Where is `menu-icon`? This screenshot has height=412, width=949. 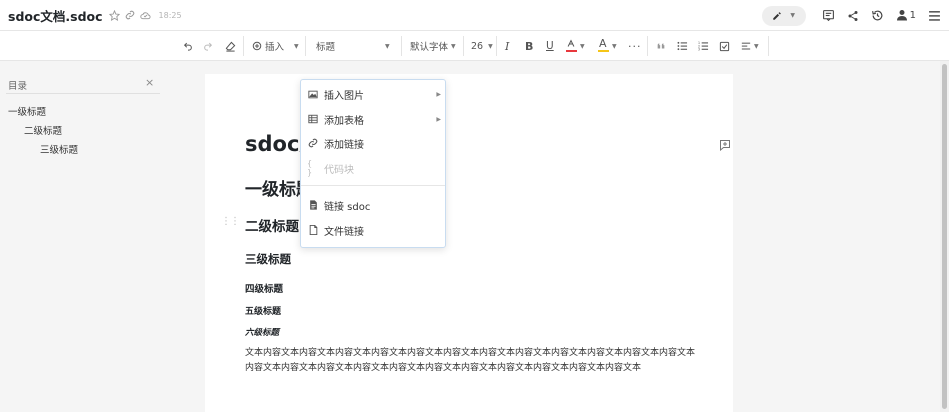
menu-icon is located at coordinates (934, 16).